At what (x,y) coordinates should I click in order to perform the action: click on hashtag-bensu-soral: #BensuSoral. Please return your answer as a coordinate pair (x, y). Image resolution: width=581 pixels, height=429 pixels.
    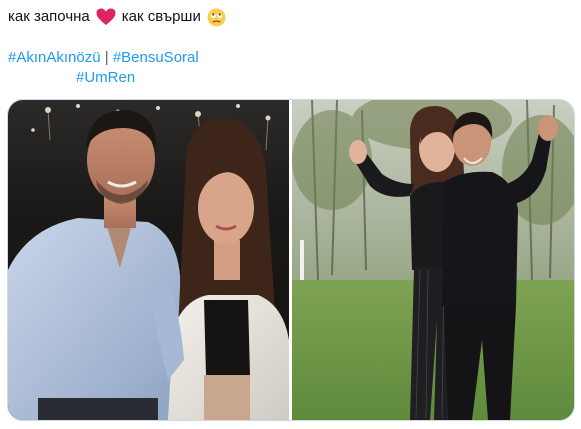
    Looking at the image, I should click on (156, 57).